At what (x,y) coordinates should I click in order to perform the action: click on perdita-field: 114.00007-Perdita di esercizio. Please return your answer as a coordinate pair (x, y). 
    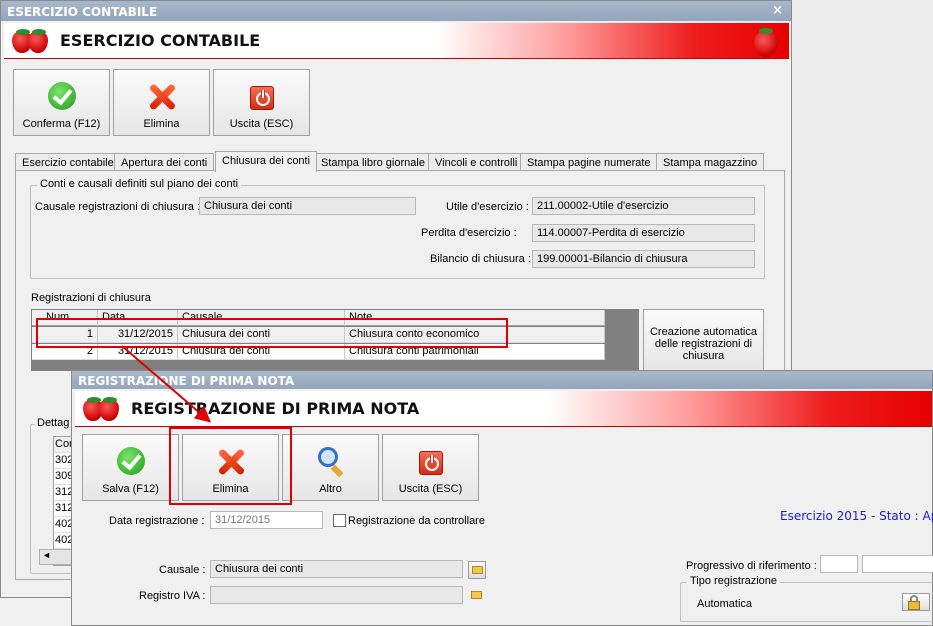
    Looking at the image, I should click on (643, 233).